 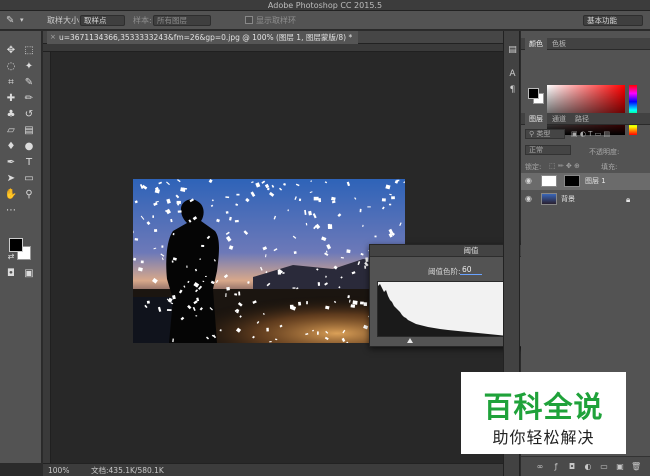 I want to click on paragraph-panel-icon: ¶, so click(x=512, y=90).